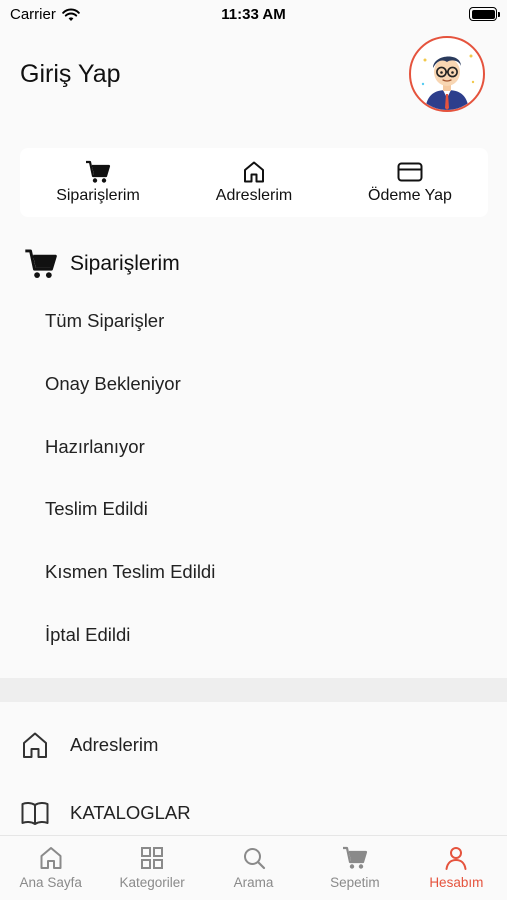  Describe the element at coordinates (448, 82) in the screenshot. I see `avatar-illustration-icon` at that location.